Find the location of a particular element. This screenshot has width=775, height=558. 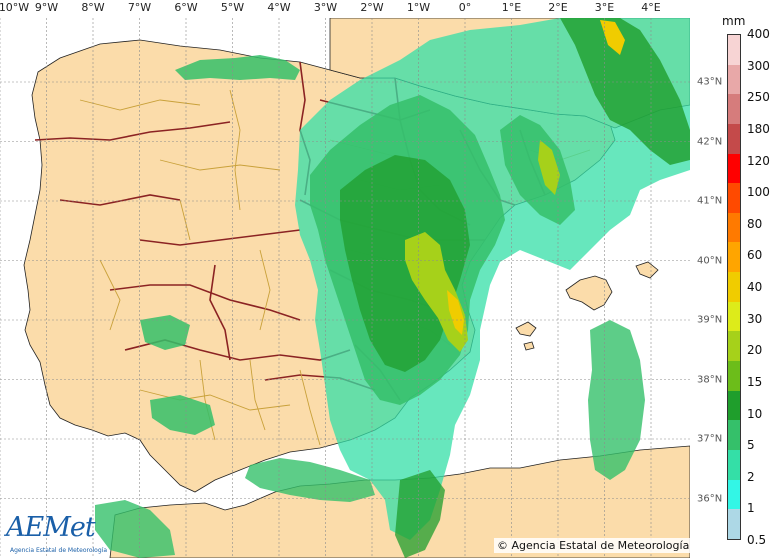

latitude-label: 38°N is located at coordinates (710, 379).